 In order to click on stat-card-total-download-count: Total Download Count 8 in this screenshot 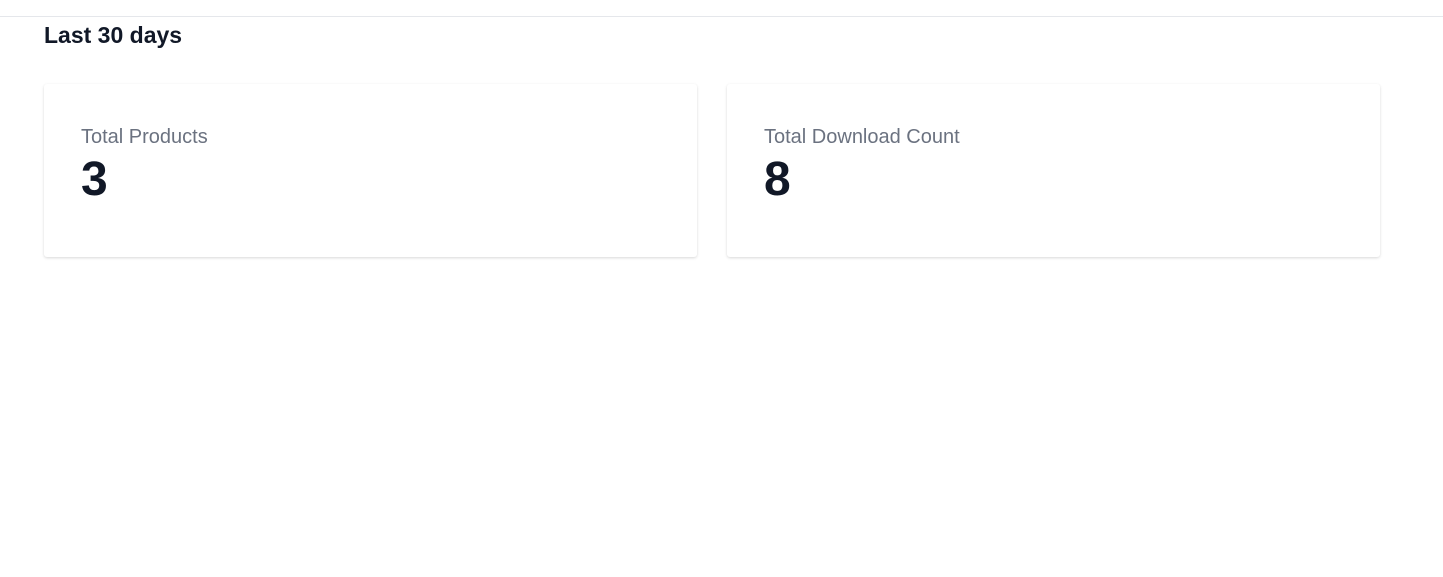, I will do `click(1053, 170)`.